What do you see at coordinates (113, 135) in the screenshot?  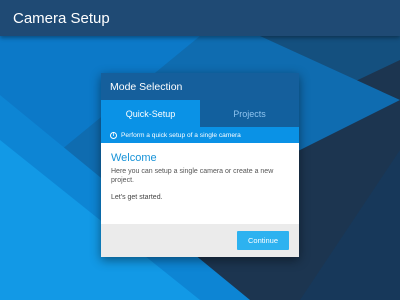 I see `info-icon: i` at bounding box center [113, 135].